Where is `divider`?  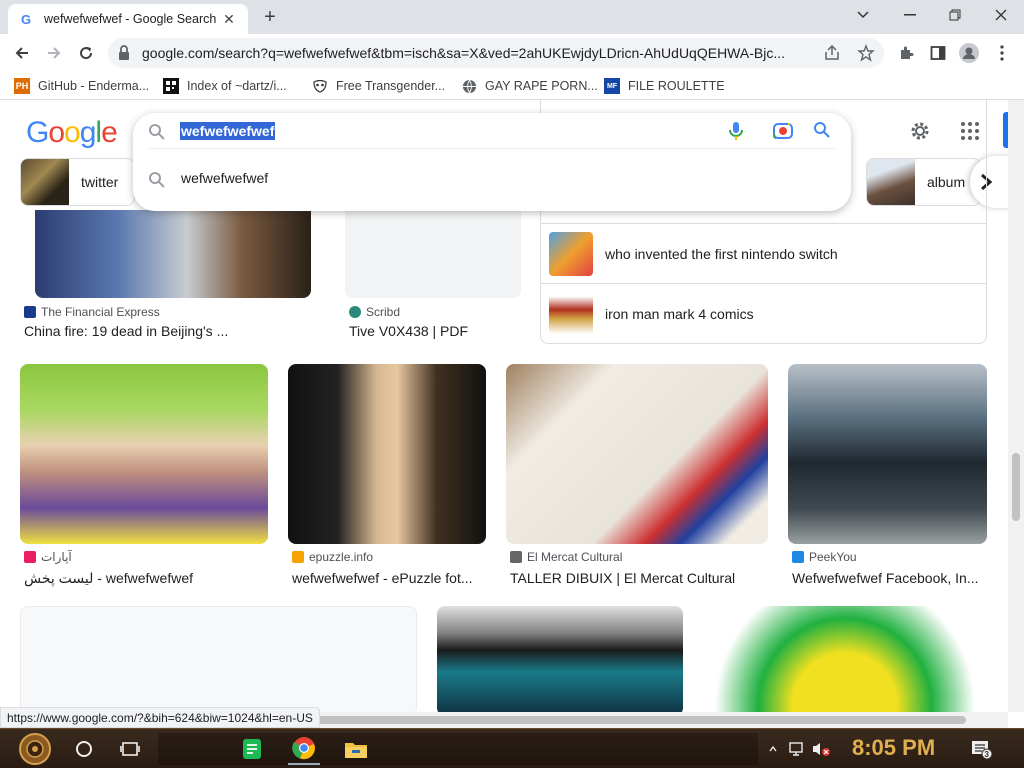 divider is located at coordinates (492, 148).